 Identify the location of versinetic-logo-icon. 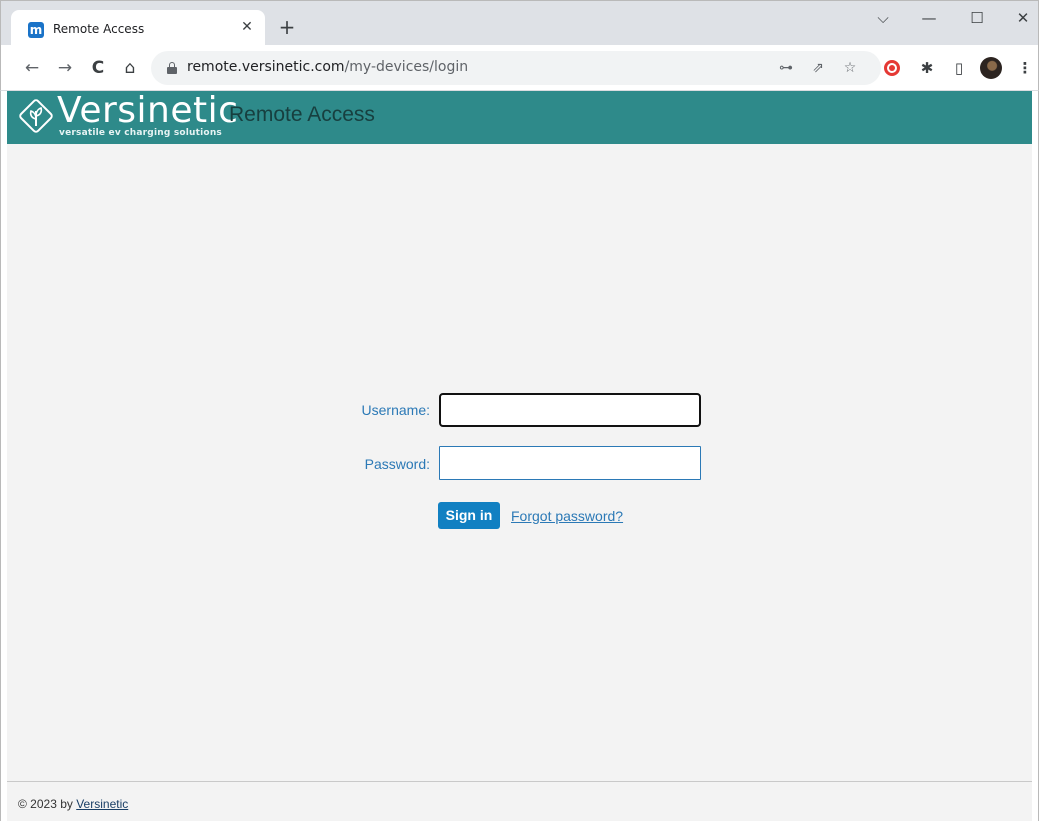
(36, 116).